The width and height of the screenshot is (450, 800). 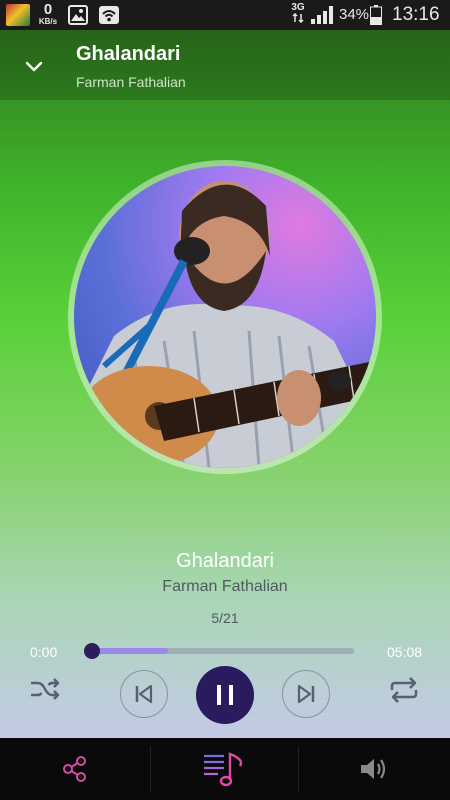 I want to click on current-time: 0:00, so click(x=44, y=652).